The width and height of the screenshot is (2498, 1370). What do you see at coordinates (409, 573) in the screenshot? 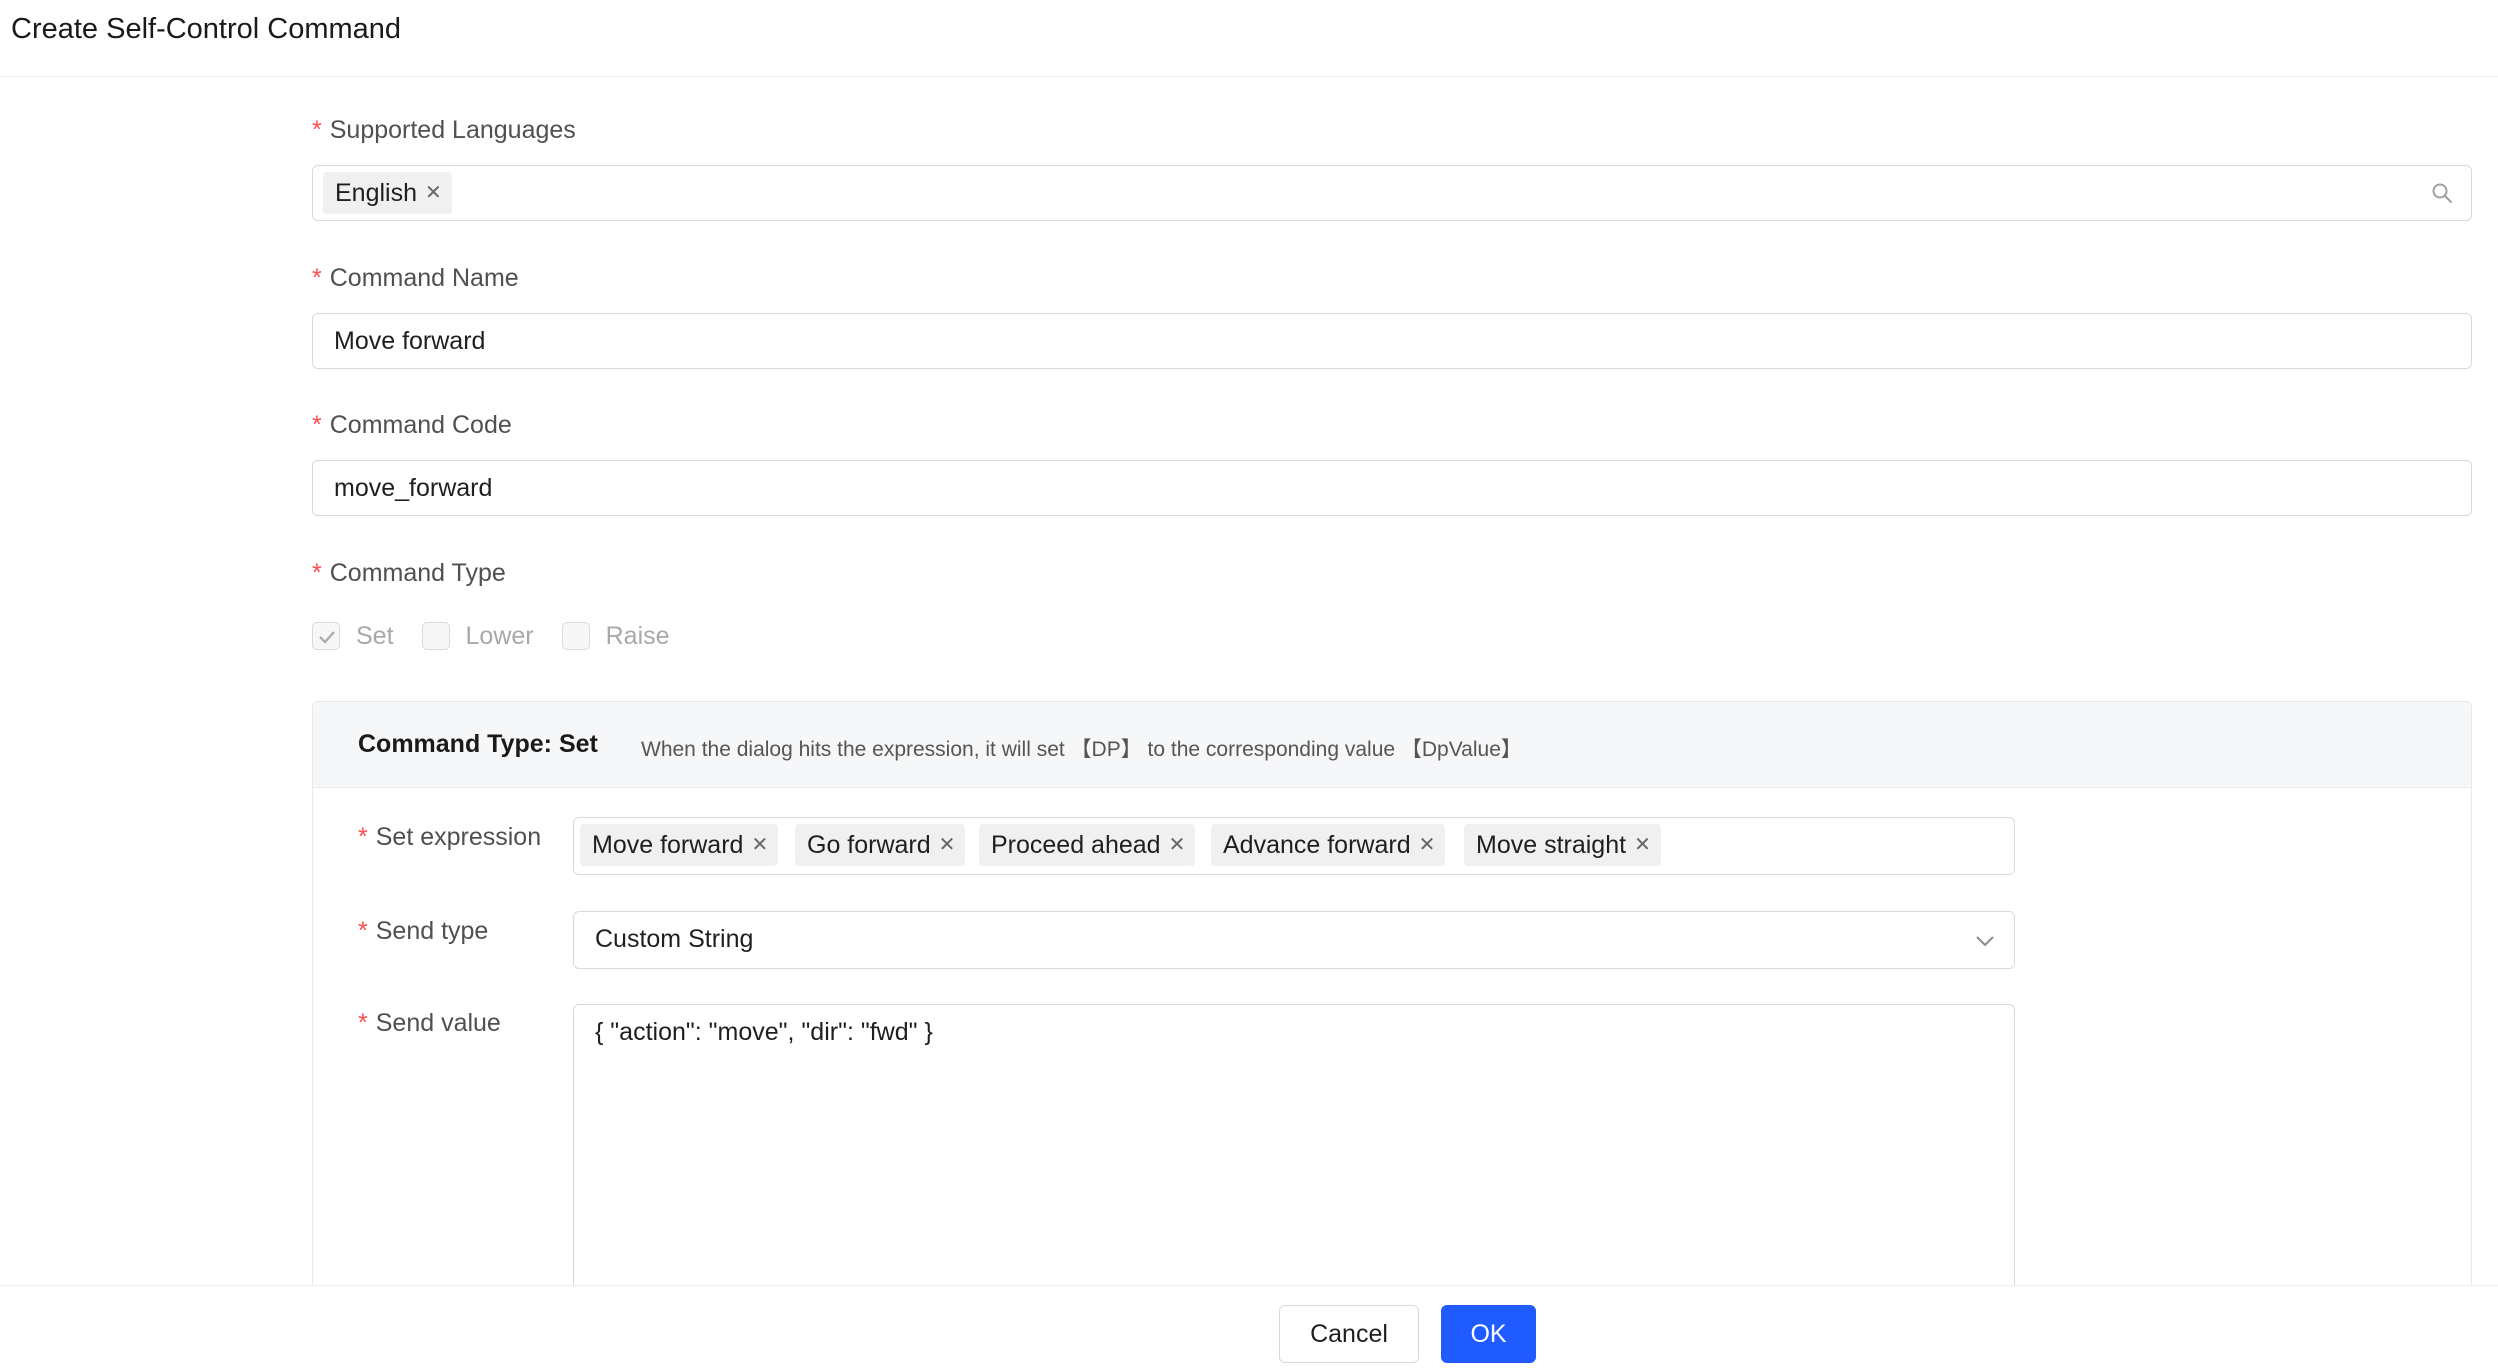
I see `command-type-label: * Command Type` at bounding box center [409, 573].